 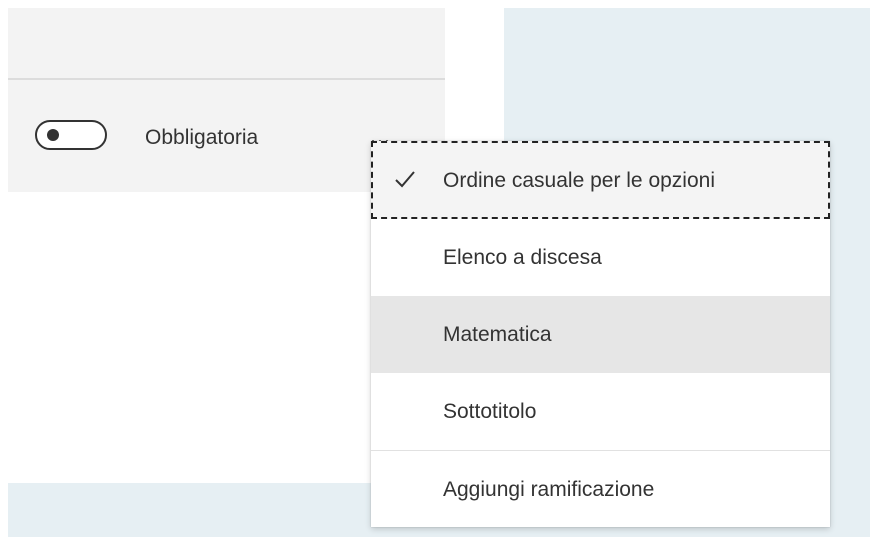 What do you see at coordinates (600, 411) in the screenshot?
I see `menu-item-subtitle: Sottotitolo` at bounding box center [600, 411].